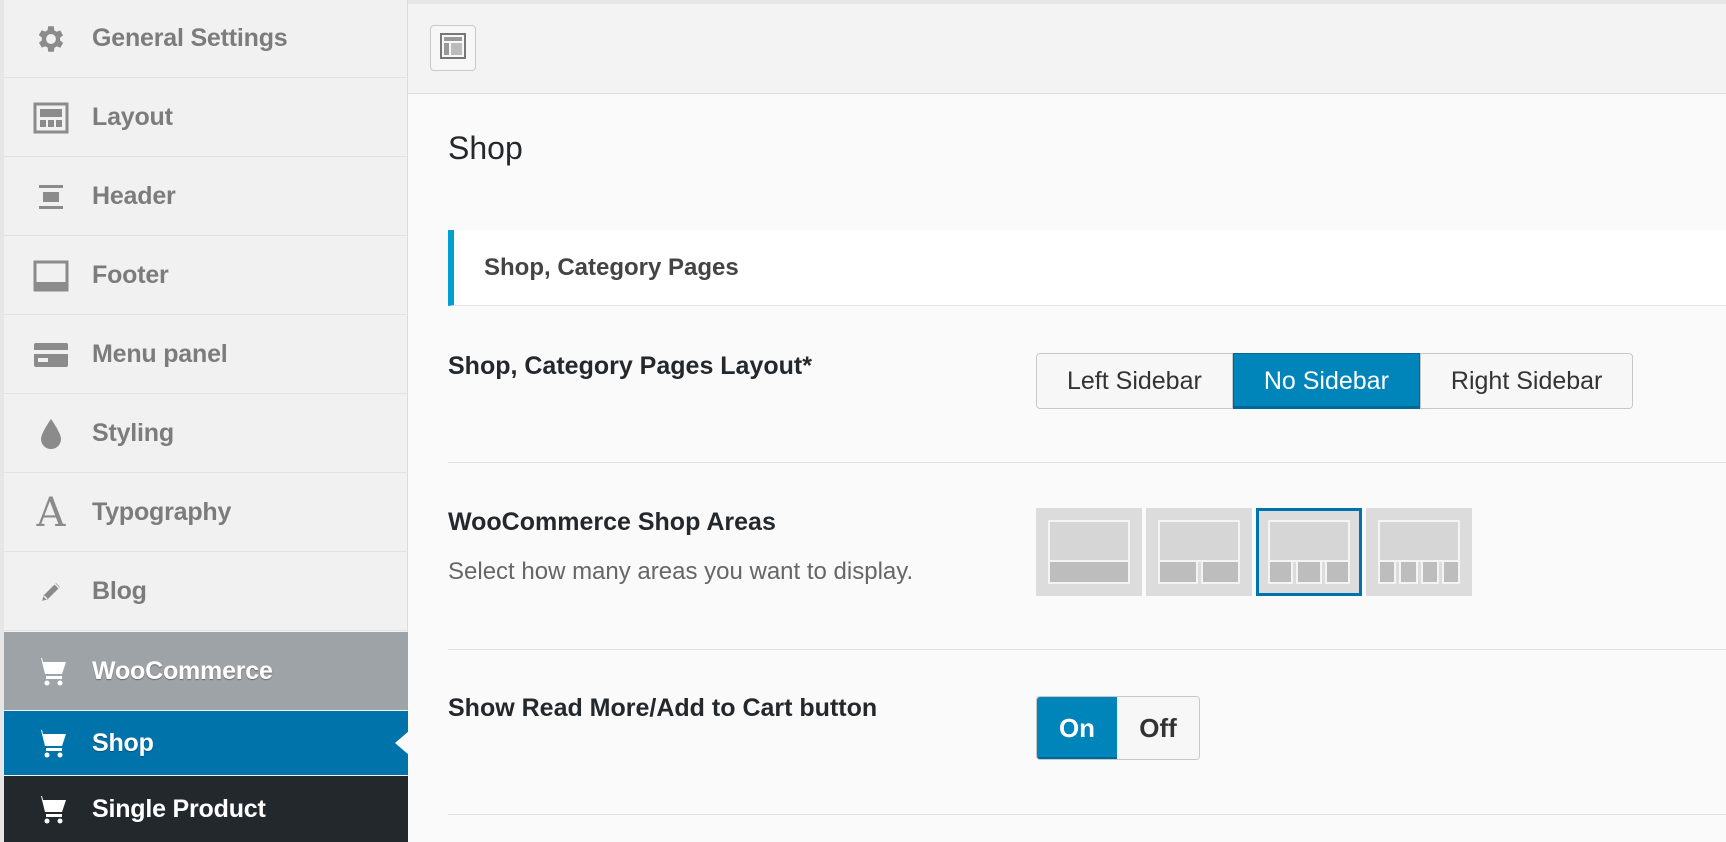 The width and height of the screenshot is (1726, 842). I want to click on toggle-off: Off, so click(1158, 728).